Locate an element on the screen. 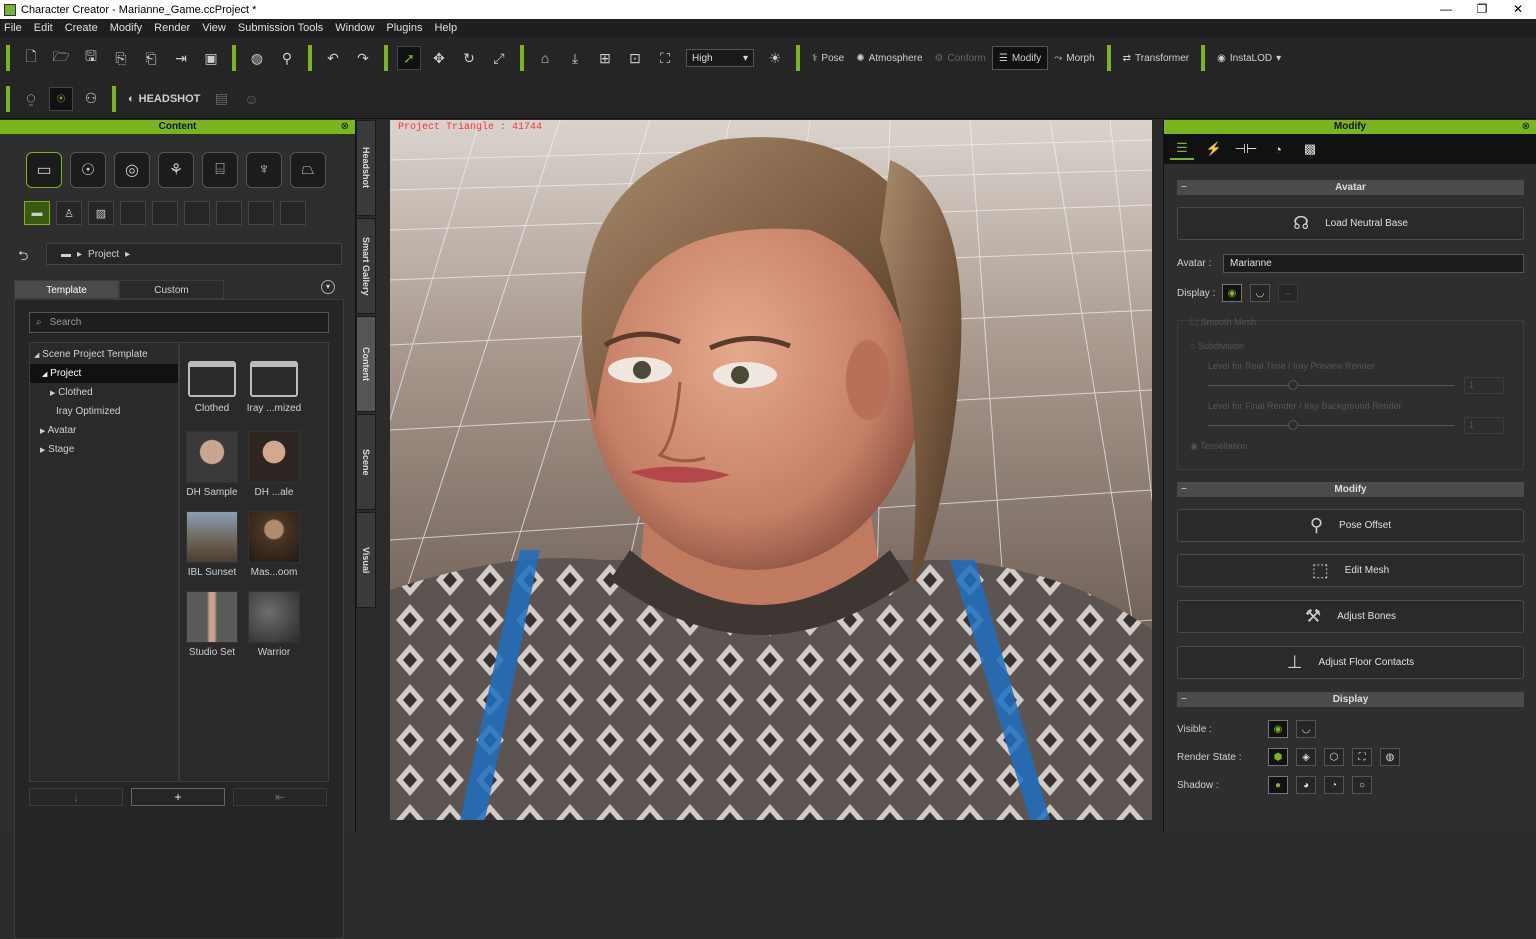 The height and width of the screenshot is (939, 1536). adjust-floor-contacts-button: ⊥ Adjust Floor Contacts is located at coordinates (1350, 662).